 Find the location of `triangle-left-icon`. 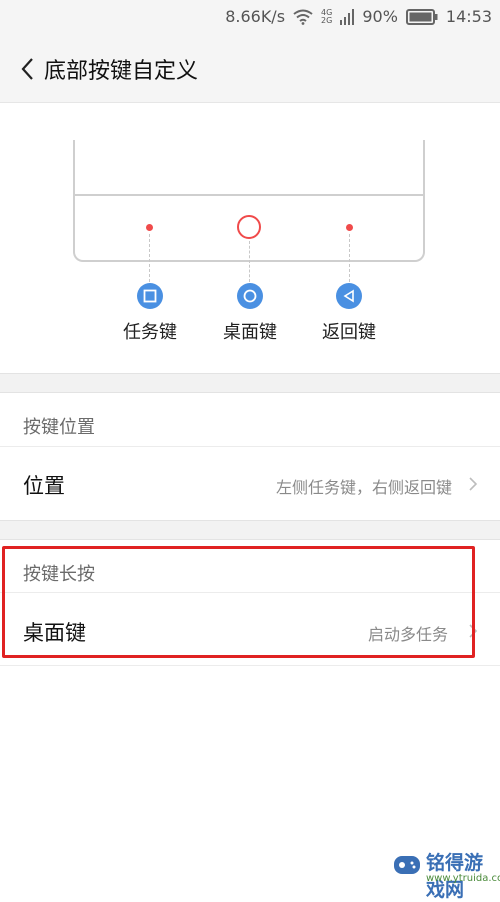

triangle-left-icon is located at coordinates (349, 296).